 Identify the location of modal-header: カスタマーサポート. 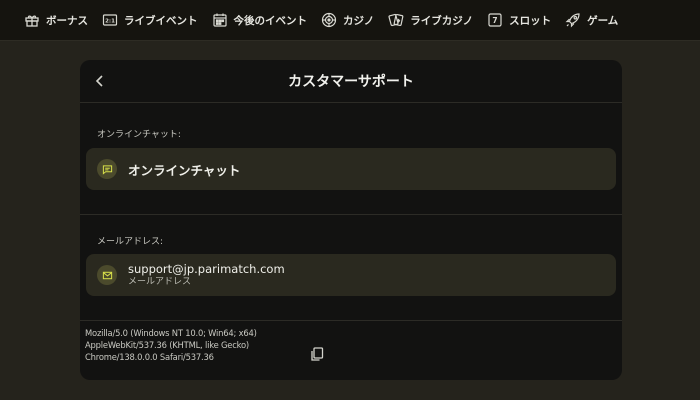
(351, 81).